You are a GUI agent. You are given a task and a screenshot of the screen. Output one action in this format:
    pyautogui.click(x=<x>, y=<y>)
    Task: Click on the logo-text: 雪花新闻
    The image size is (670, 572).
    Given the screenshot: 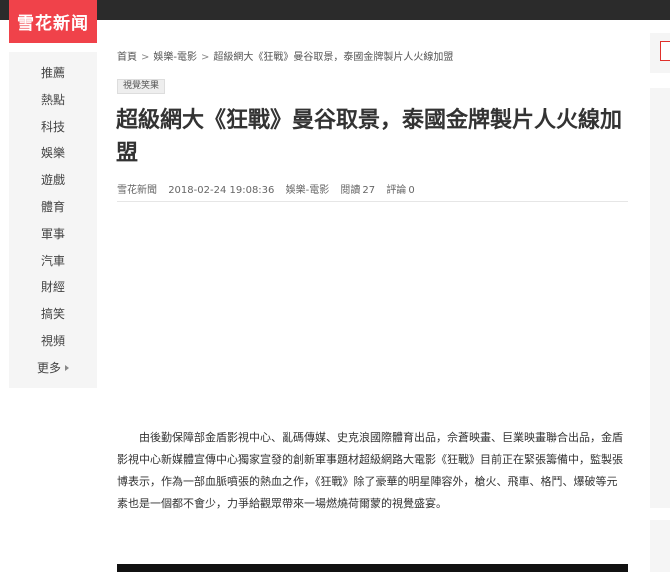 What is the action you would take?
    pyautogui.click(x=53, y=24)
    